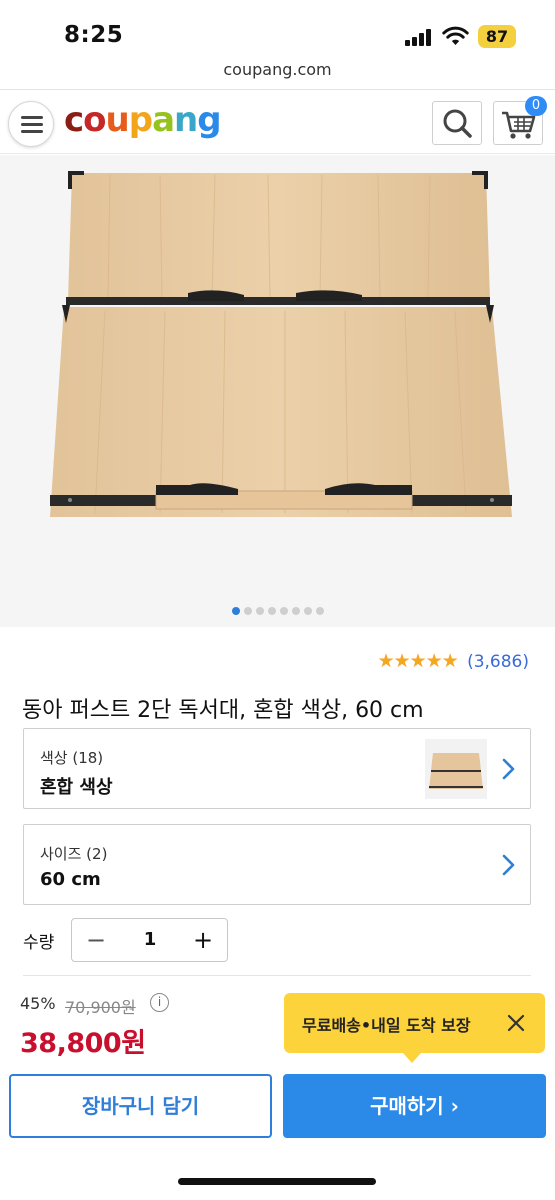  I want to click on quantity-increase-button: +, so click(203, 940).